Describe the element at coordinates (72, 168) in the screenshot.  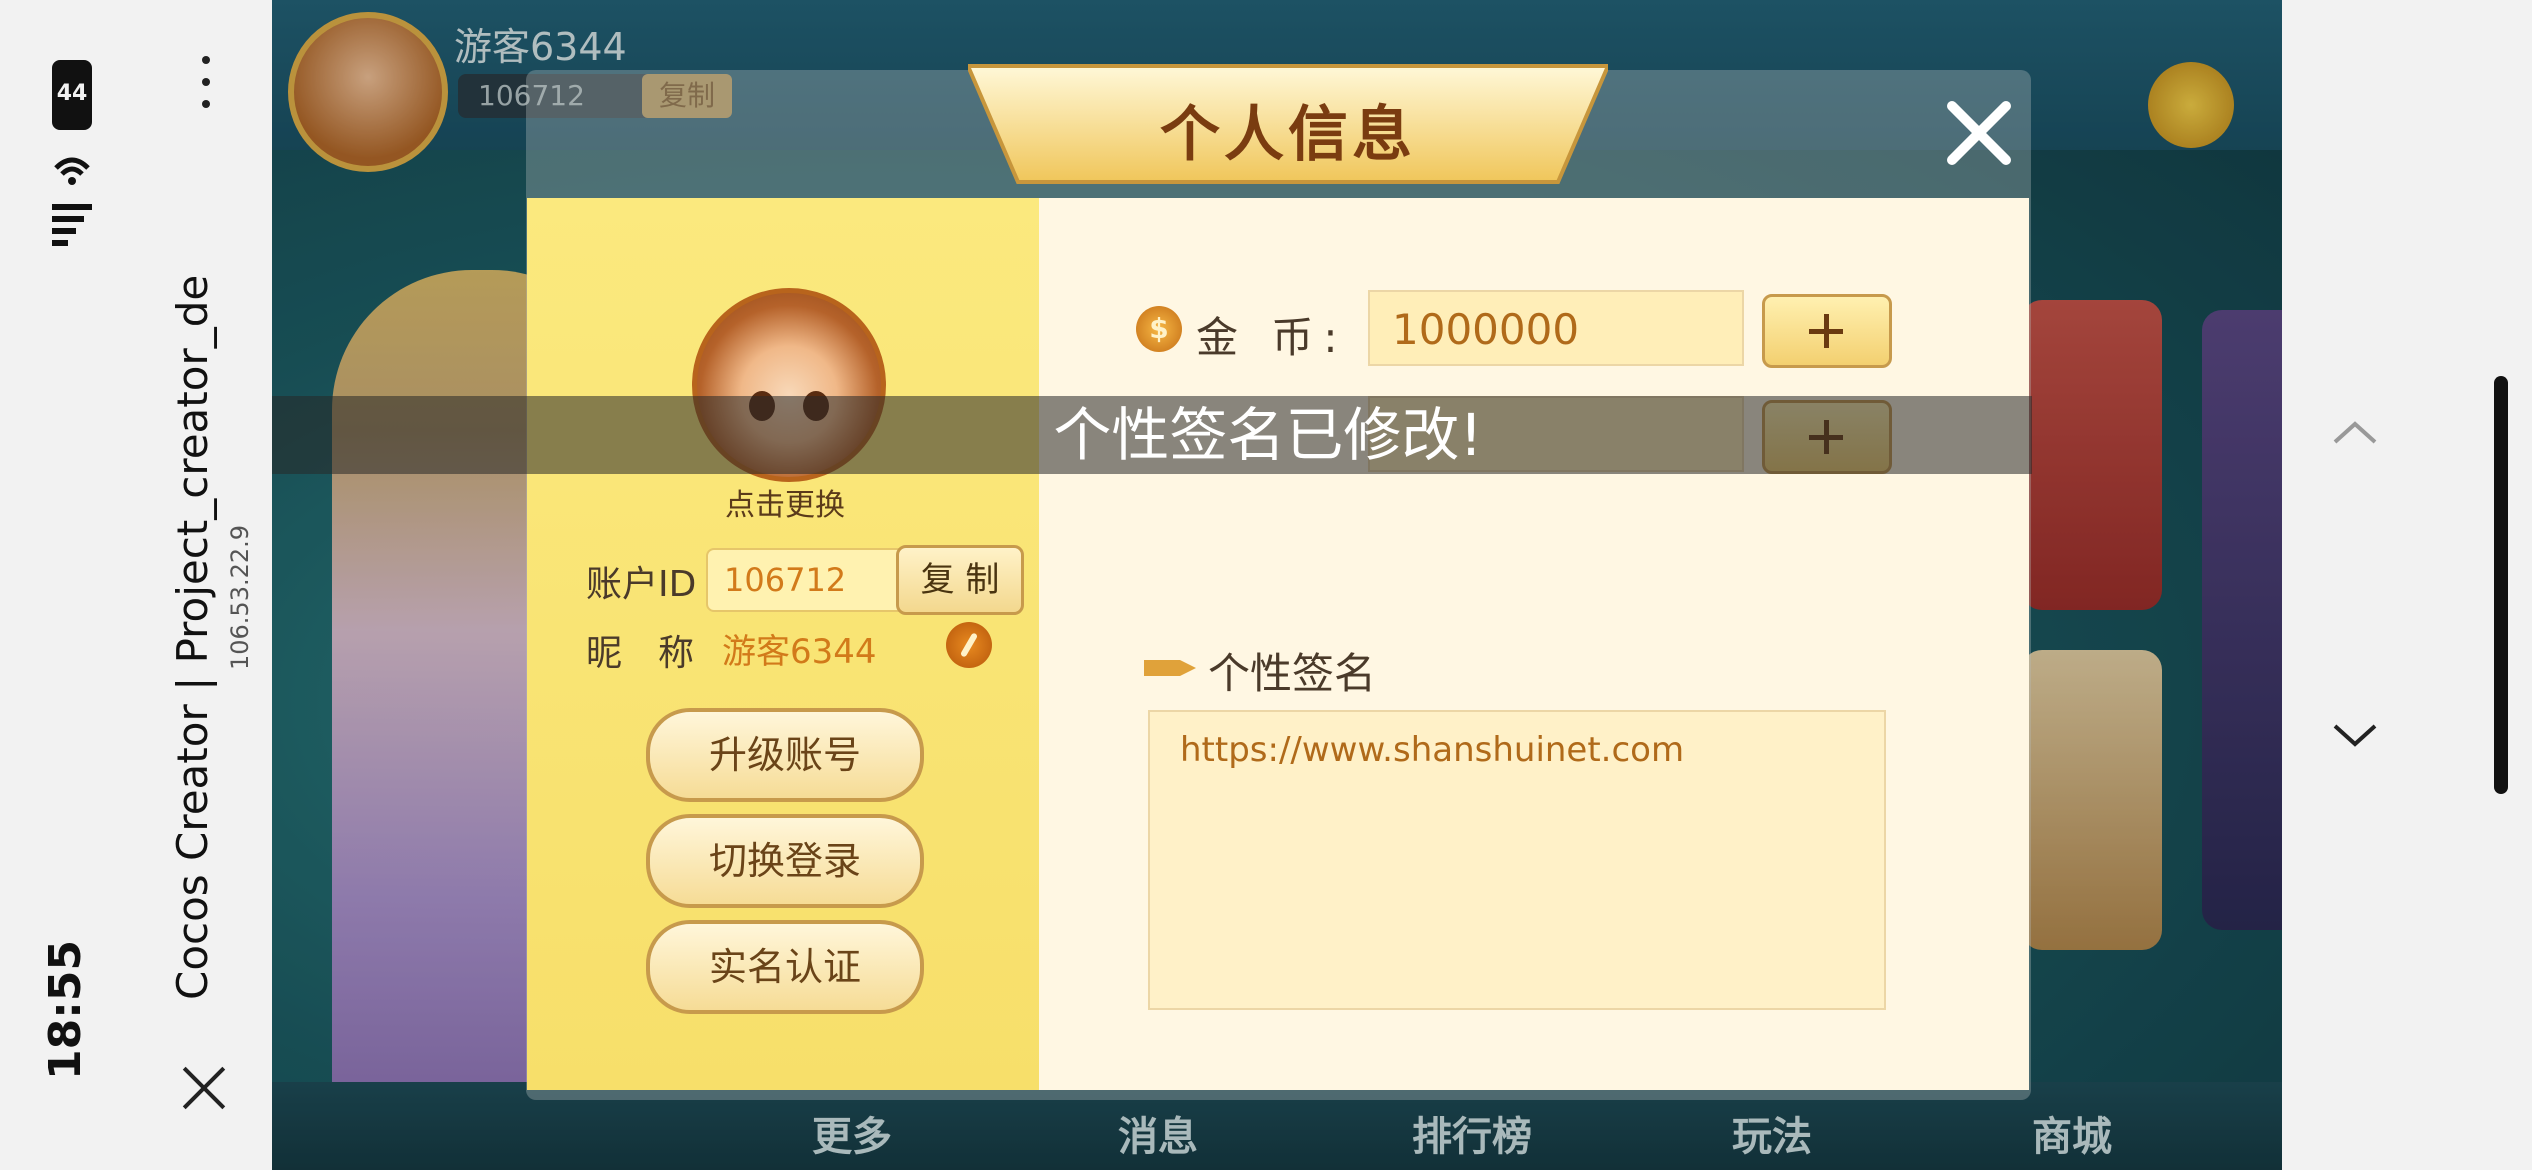
I see `wifi-icon` at that location.